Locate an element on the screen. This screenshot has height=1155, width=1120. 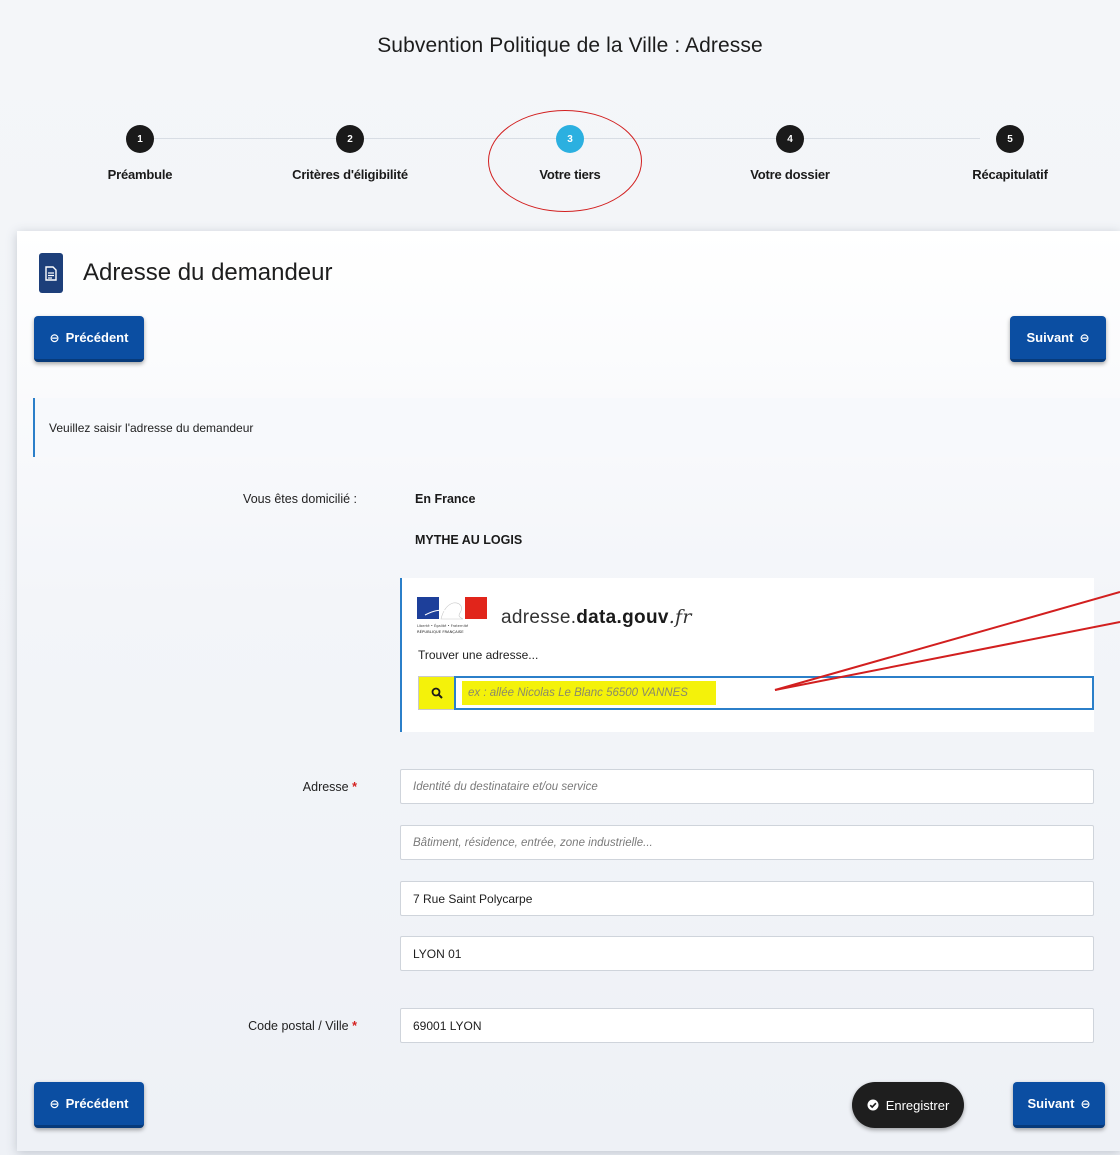
annotation-arrows is located at coordinates (947, 641).